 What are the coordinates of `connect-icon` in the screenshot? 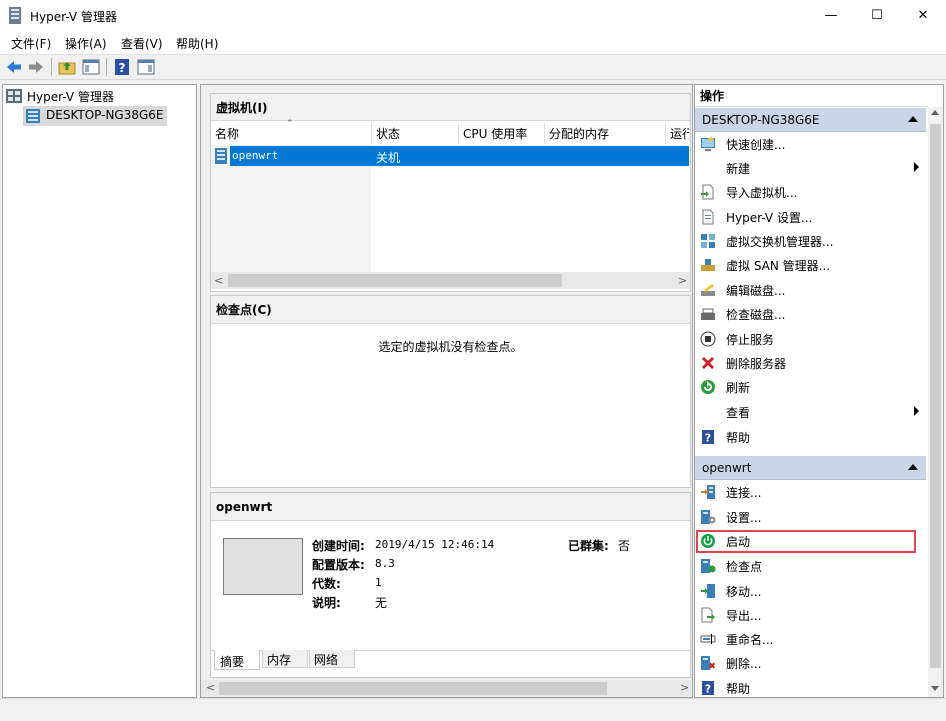 It's located at (708, 492).